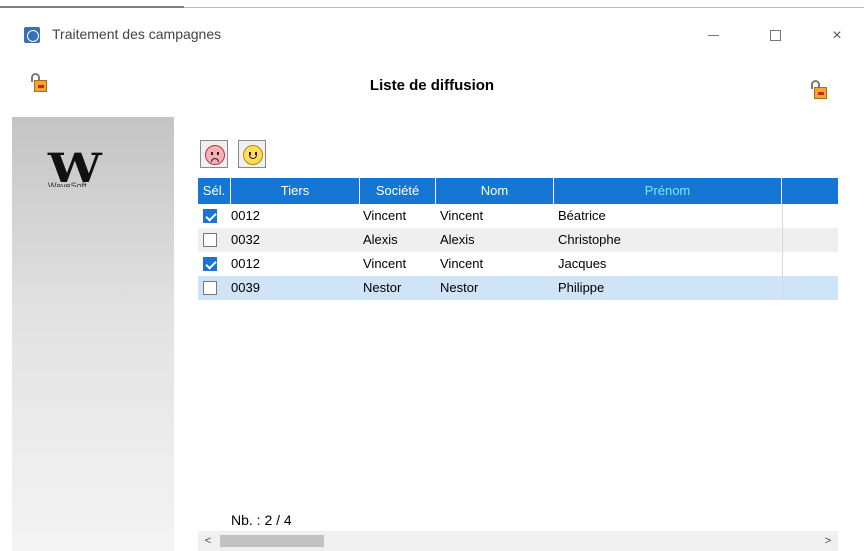 The height and width of the screenshot is (551, 864). What do you see at coordinates (32, 35) in the screenshot?
I see `app-icon` at bounding box center [32, 35].